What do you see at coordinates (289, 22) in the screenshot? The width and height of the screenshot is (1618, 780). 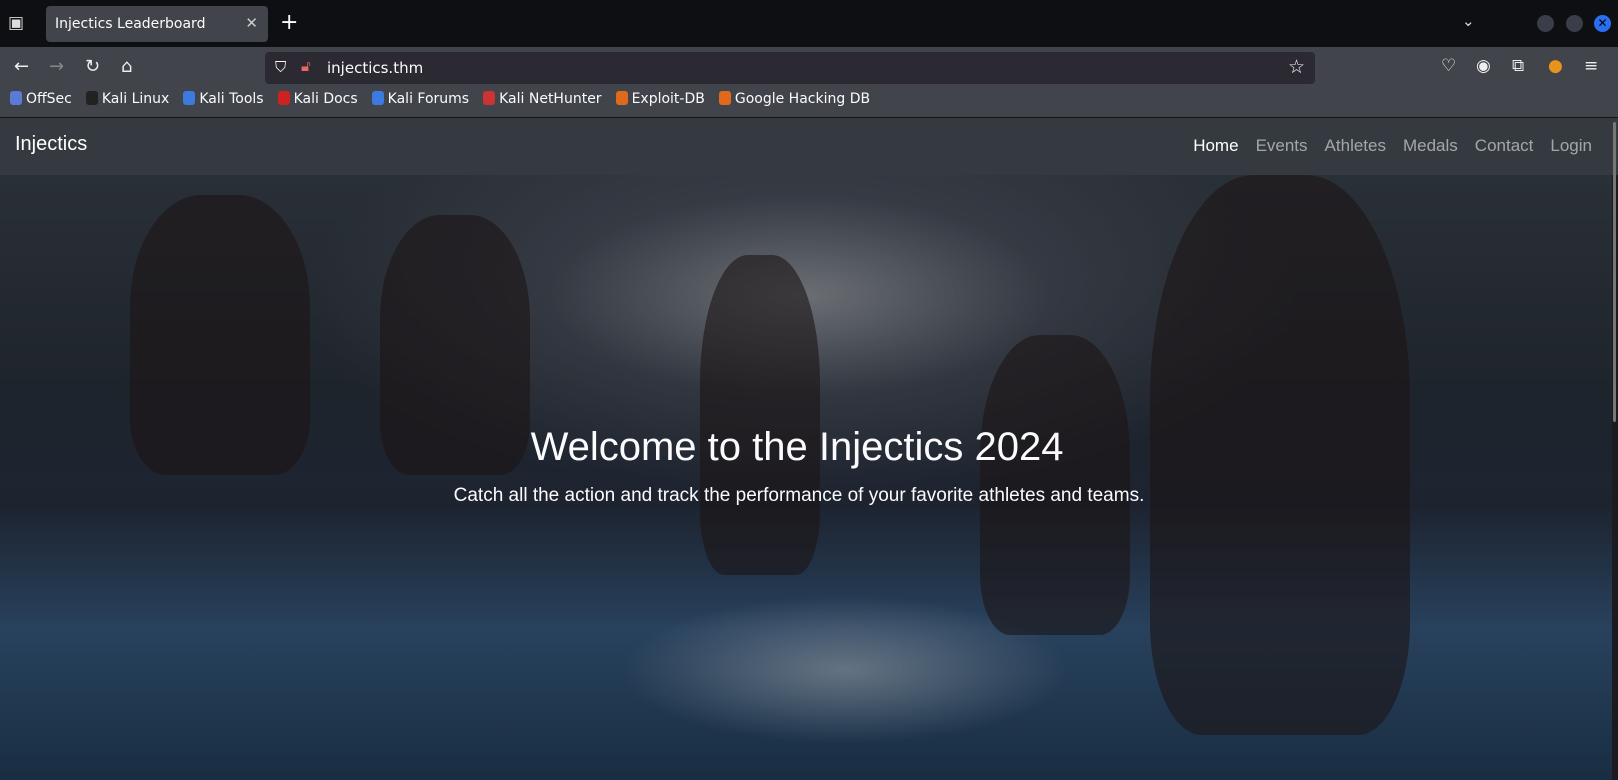 I see `new-tab-button: +` at bounding box center [289, 22].